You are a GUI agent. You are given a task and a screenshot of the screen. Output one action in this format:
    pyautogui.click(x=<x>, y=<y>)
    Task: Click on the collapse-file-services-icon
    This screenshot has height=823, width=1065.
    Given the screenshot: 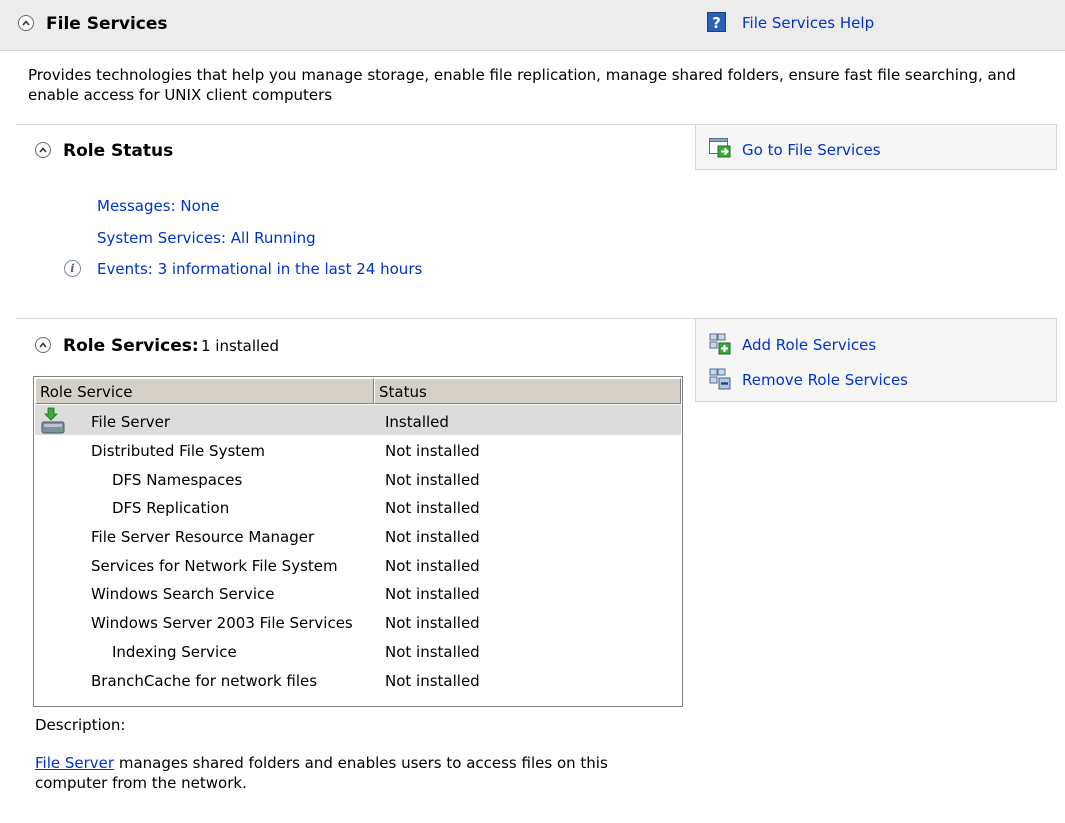 What is the action you would take?
    pyautogui.click(x=26, y=23)
    